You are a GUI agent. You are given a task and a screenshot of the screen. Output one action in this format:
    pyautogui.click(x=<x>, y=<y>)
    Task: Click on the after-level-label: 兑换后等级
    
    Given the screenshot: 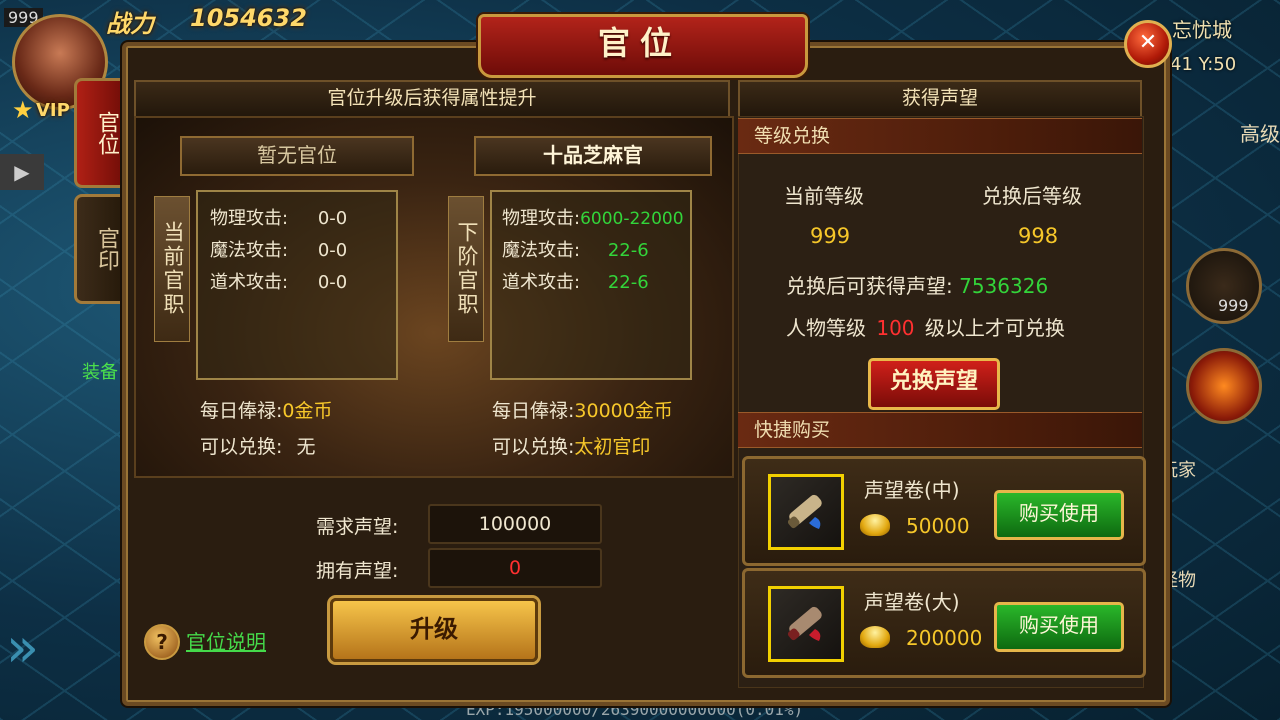 What is the action you would take?
    pyautogui.click(x=1032, y=196)
    